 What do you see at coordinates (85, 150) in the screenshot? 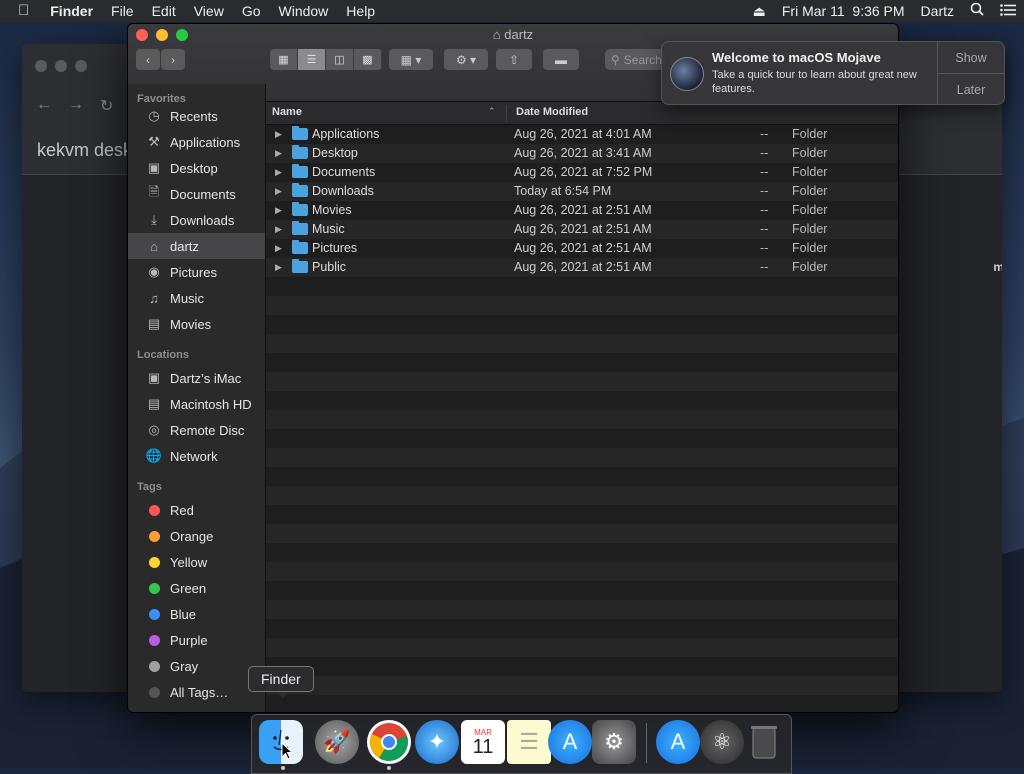
I see `browser-page-text: kekvm desk` at bounding box center [85, 150].